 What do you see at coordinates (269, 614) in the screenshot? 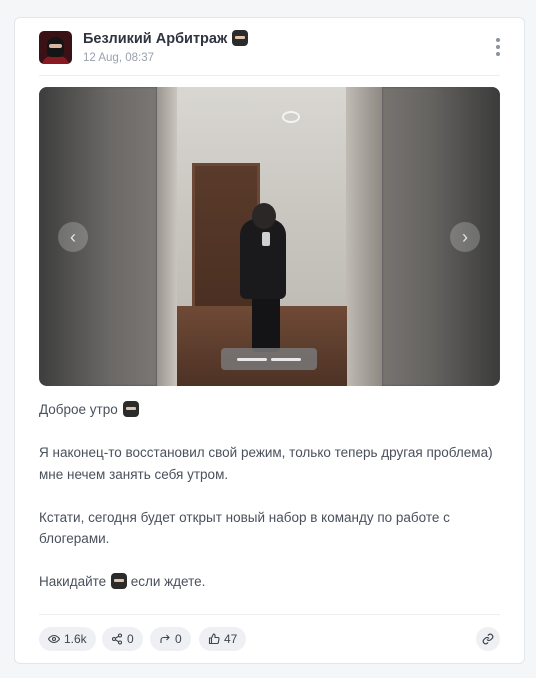
I see `footer-divider` at bounding box center [269, 614].